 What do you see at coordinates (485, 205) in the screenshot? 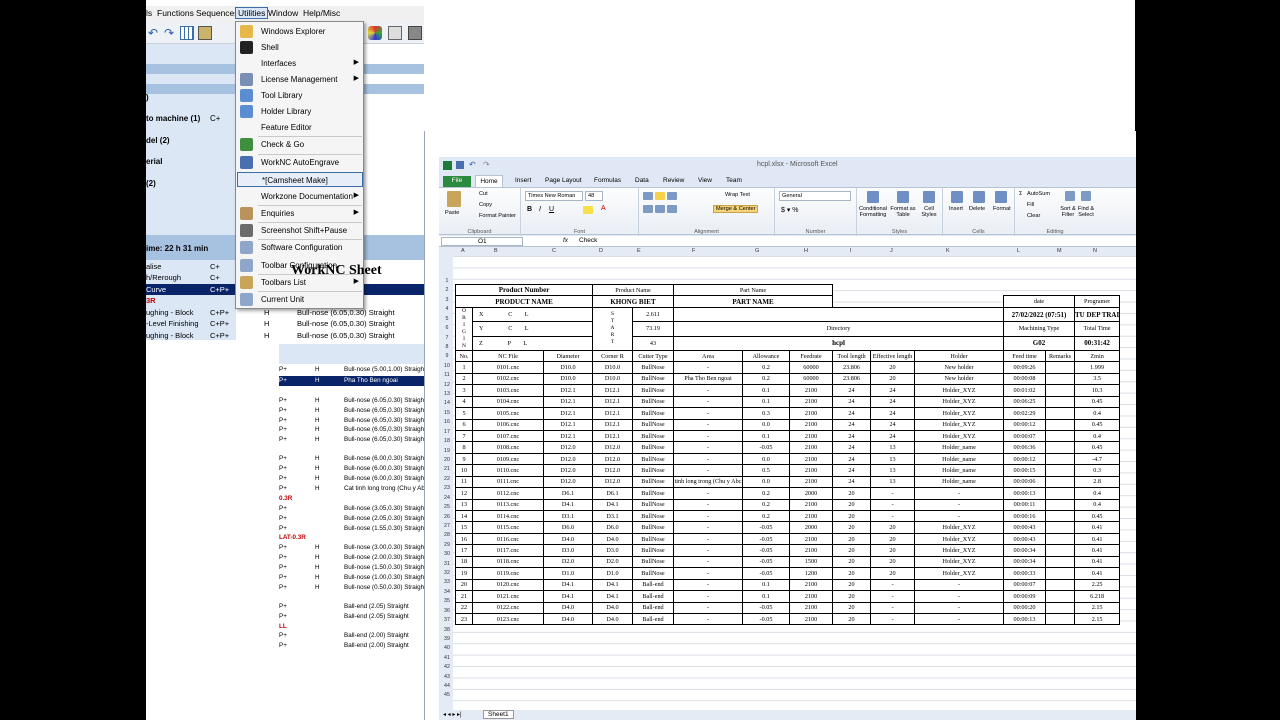
I see `copy-button: Copy` at bounding box center [485, 205].